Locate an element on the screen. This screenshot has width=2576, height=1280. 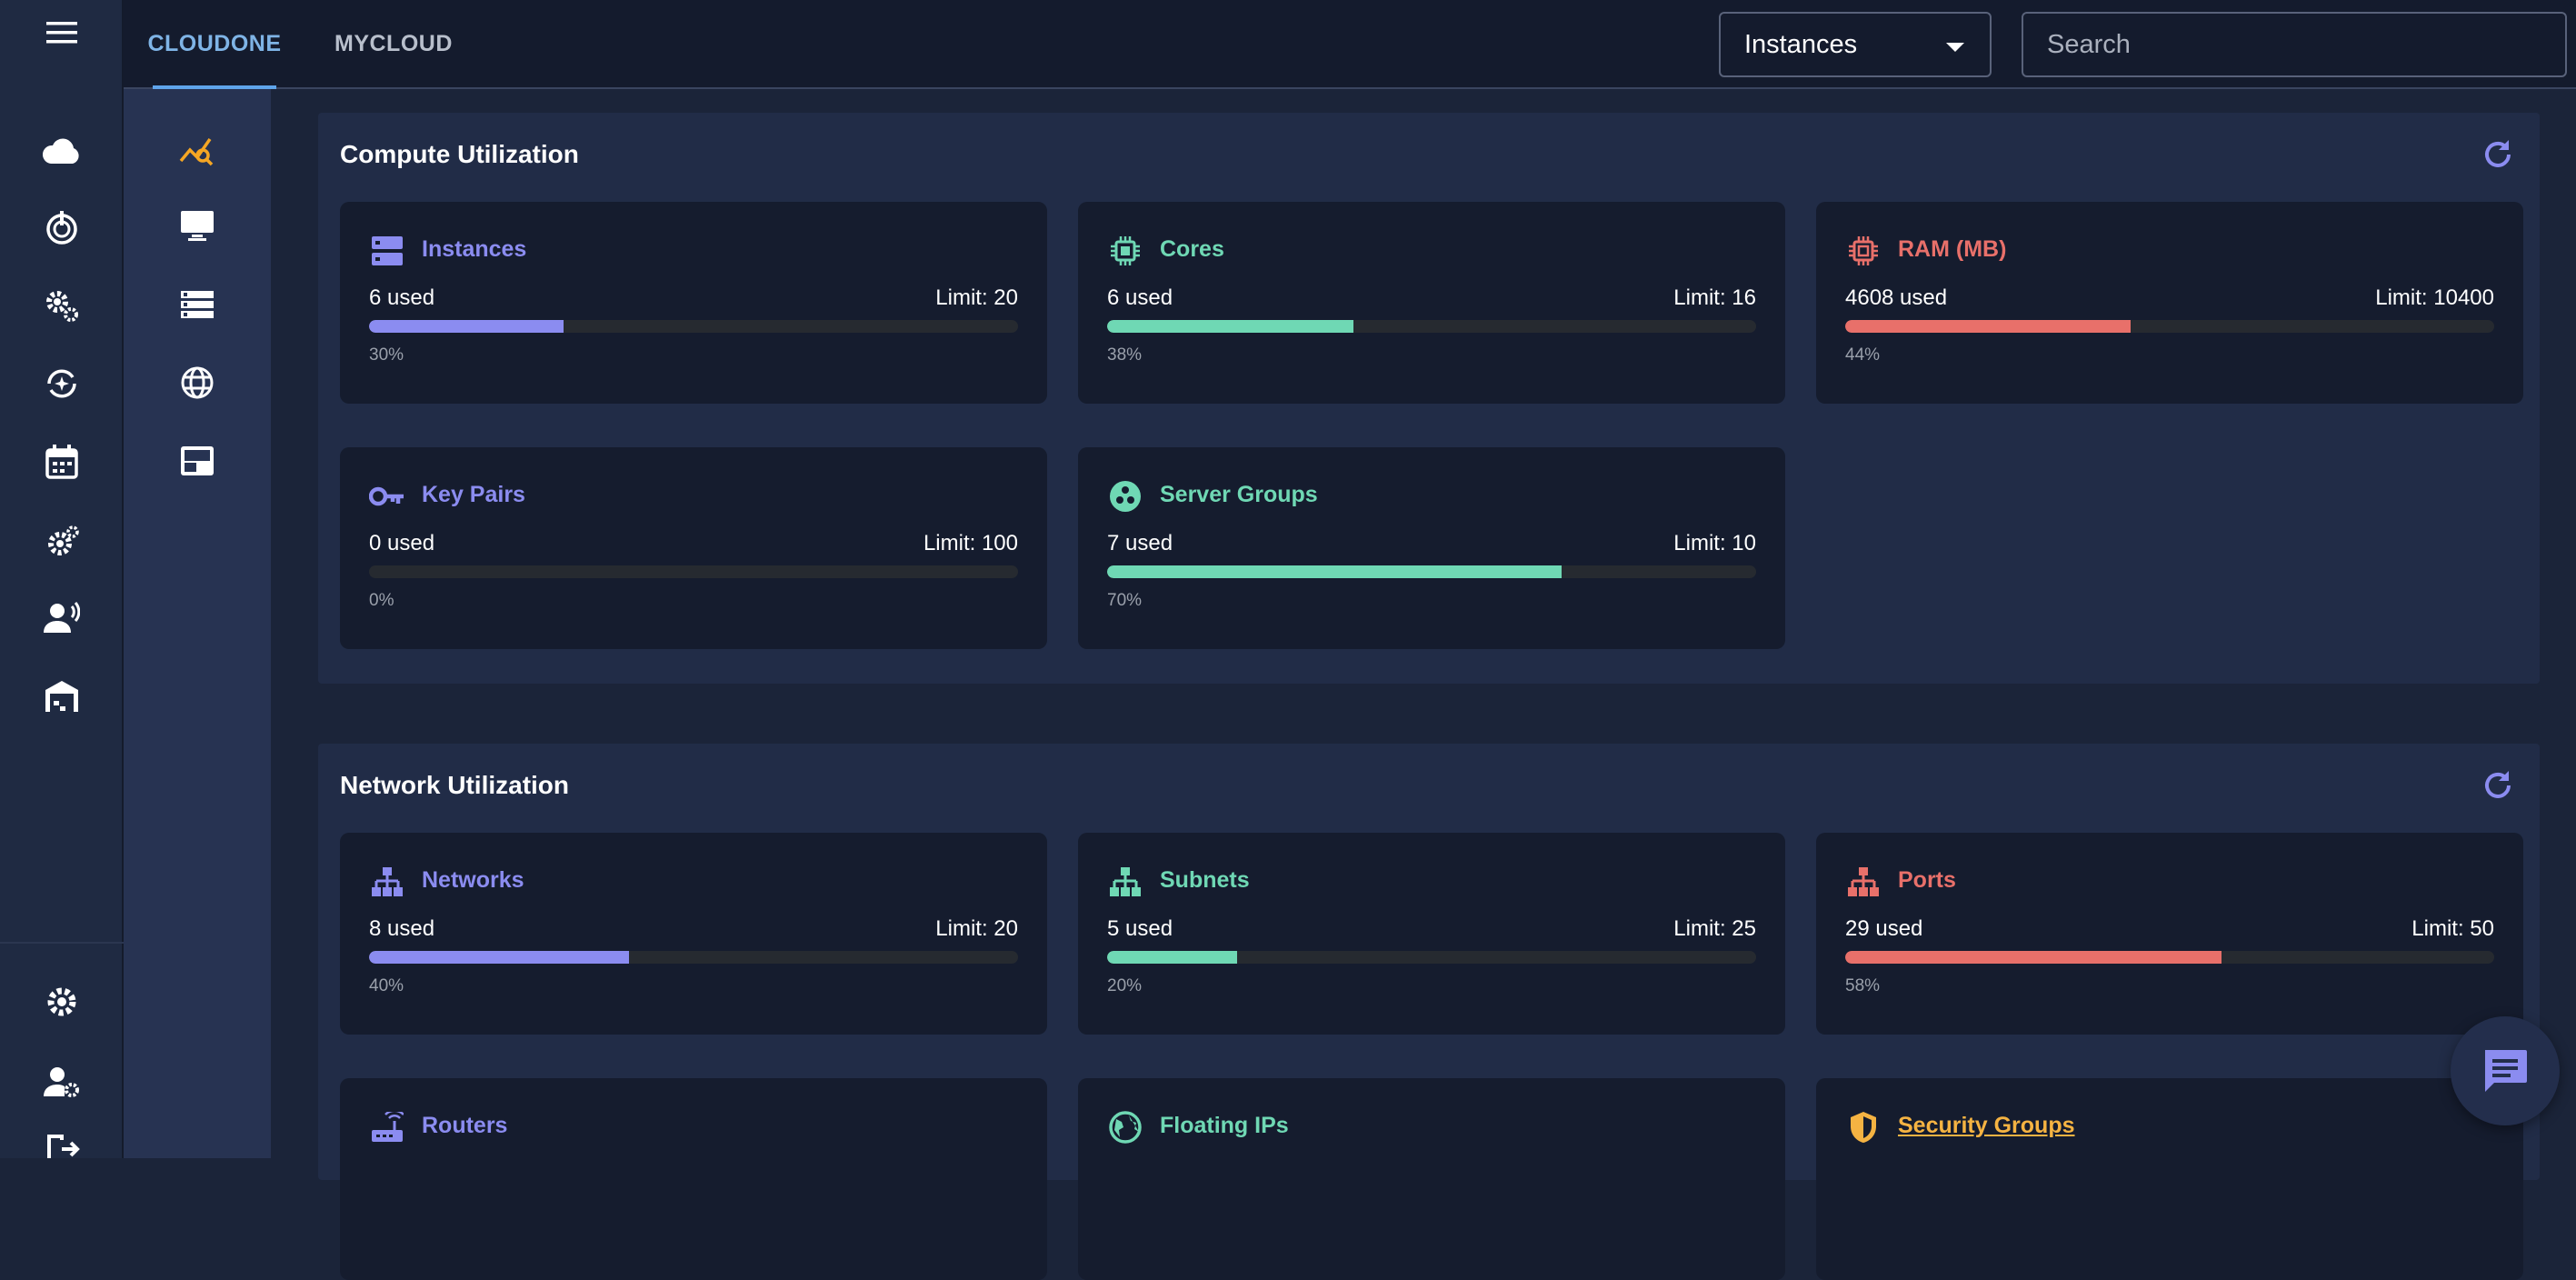
icon-rail is located at coordinates (62, 579).